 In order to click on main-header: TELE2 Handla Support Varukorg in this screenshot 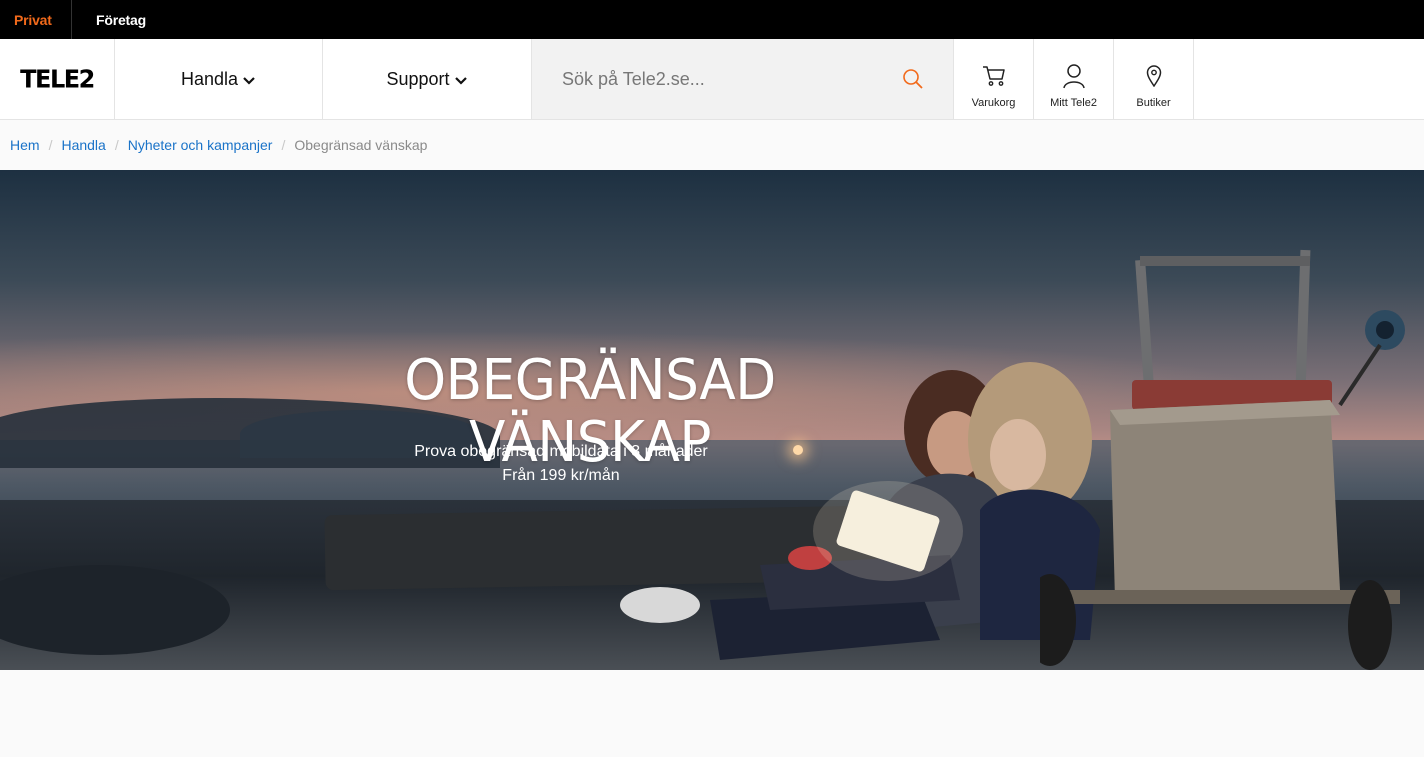, I will do `click(712, 79)`.